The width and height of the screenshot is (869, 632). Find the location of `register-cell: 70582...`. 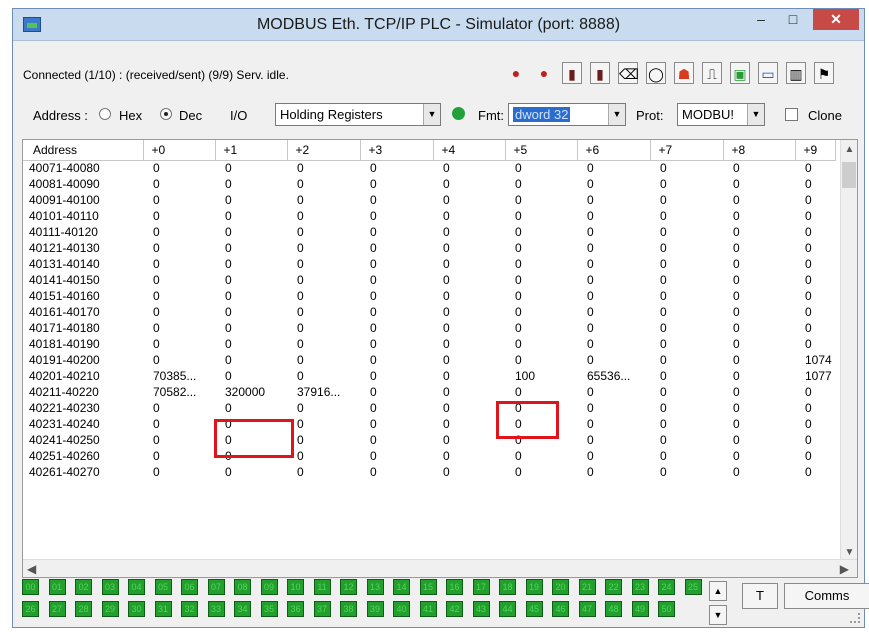

register-cell: 70582... is located at coordinates (179, 392).